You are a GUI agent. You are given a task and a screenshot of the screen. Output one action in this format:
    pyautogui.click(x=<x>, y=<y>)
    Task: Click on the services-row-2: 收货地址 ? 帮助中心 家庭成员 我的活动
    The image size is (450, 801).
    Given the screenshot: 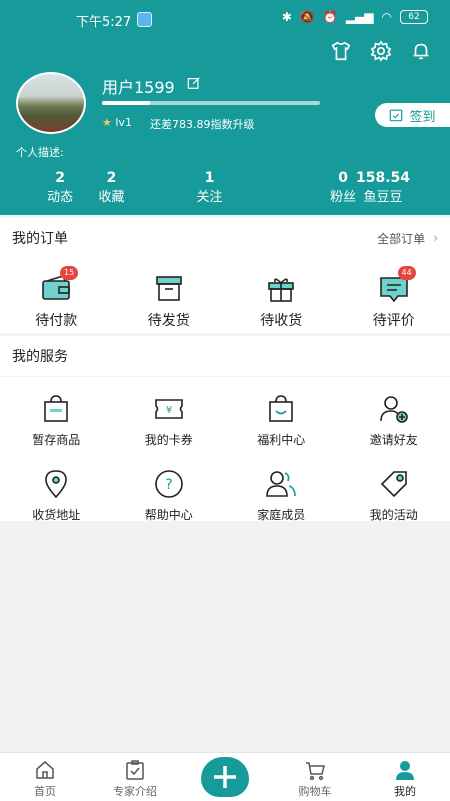 What is the action you would take?
    pyautogui.click(x=225, y=485)
    